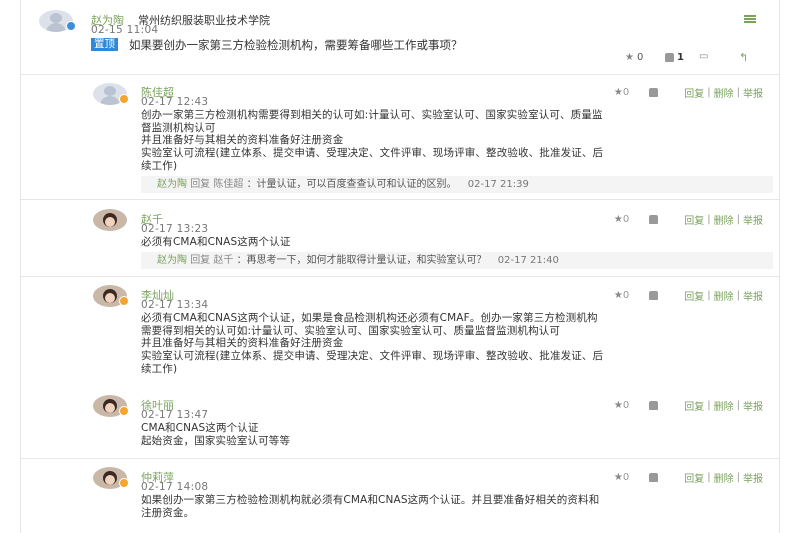  What do you see at coordinates (223, 260) in the screenshot?
I see `sub-reply-to: 赵千` at bounding box center [223, 260].